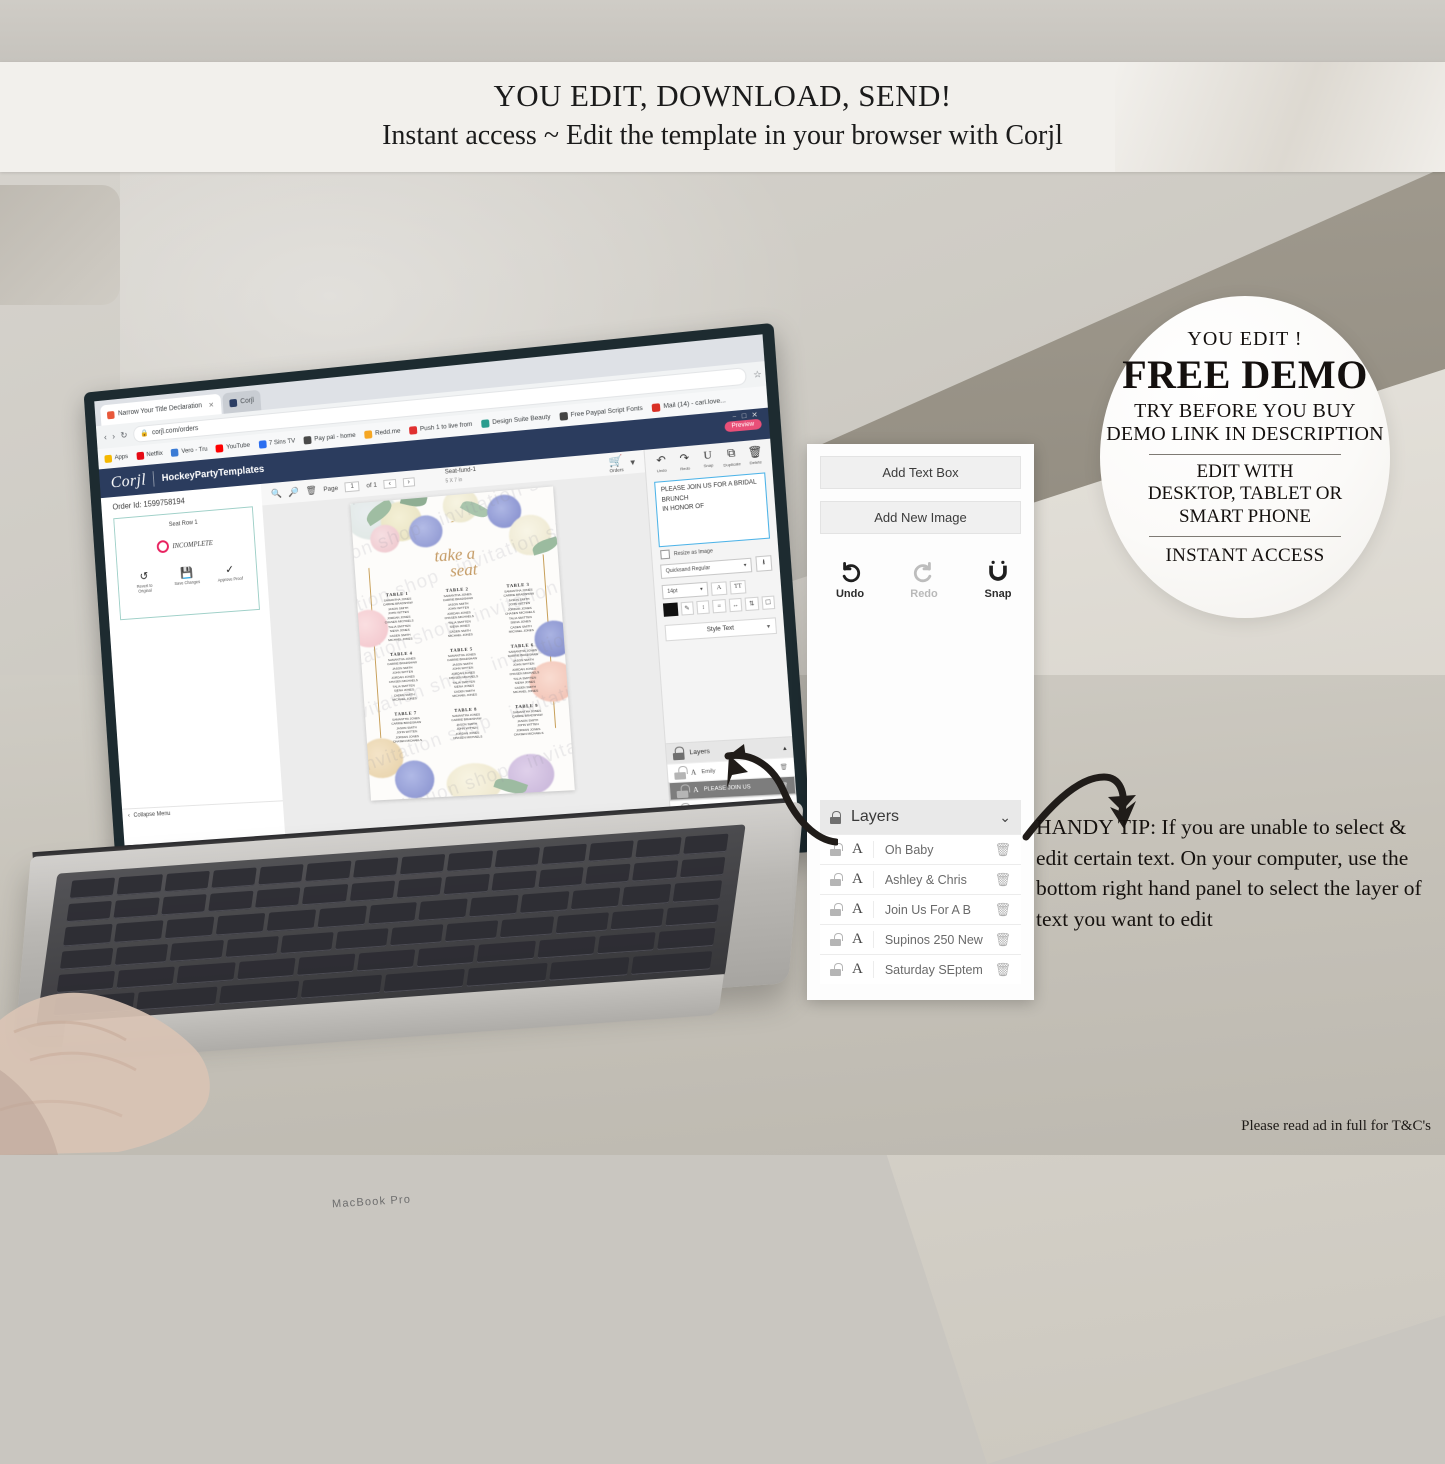 Image resolution: width=1445 pixels, height=1464 pixels. I want to click on forward-icon: ›, so click(113, 436).